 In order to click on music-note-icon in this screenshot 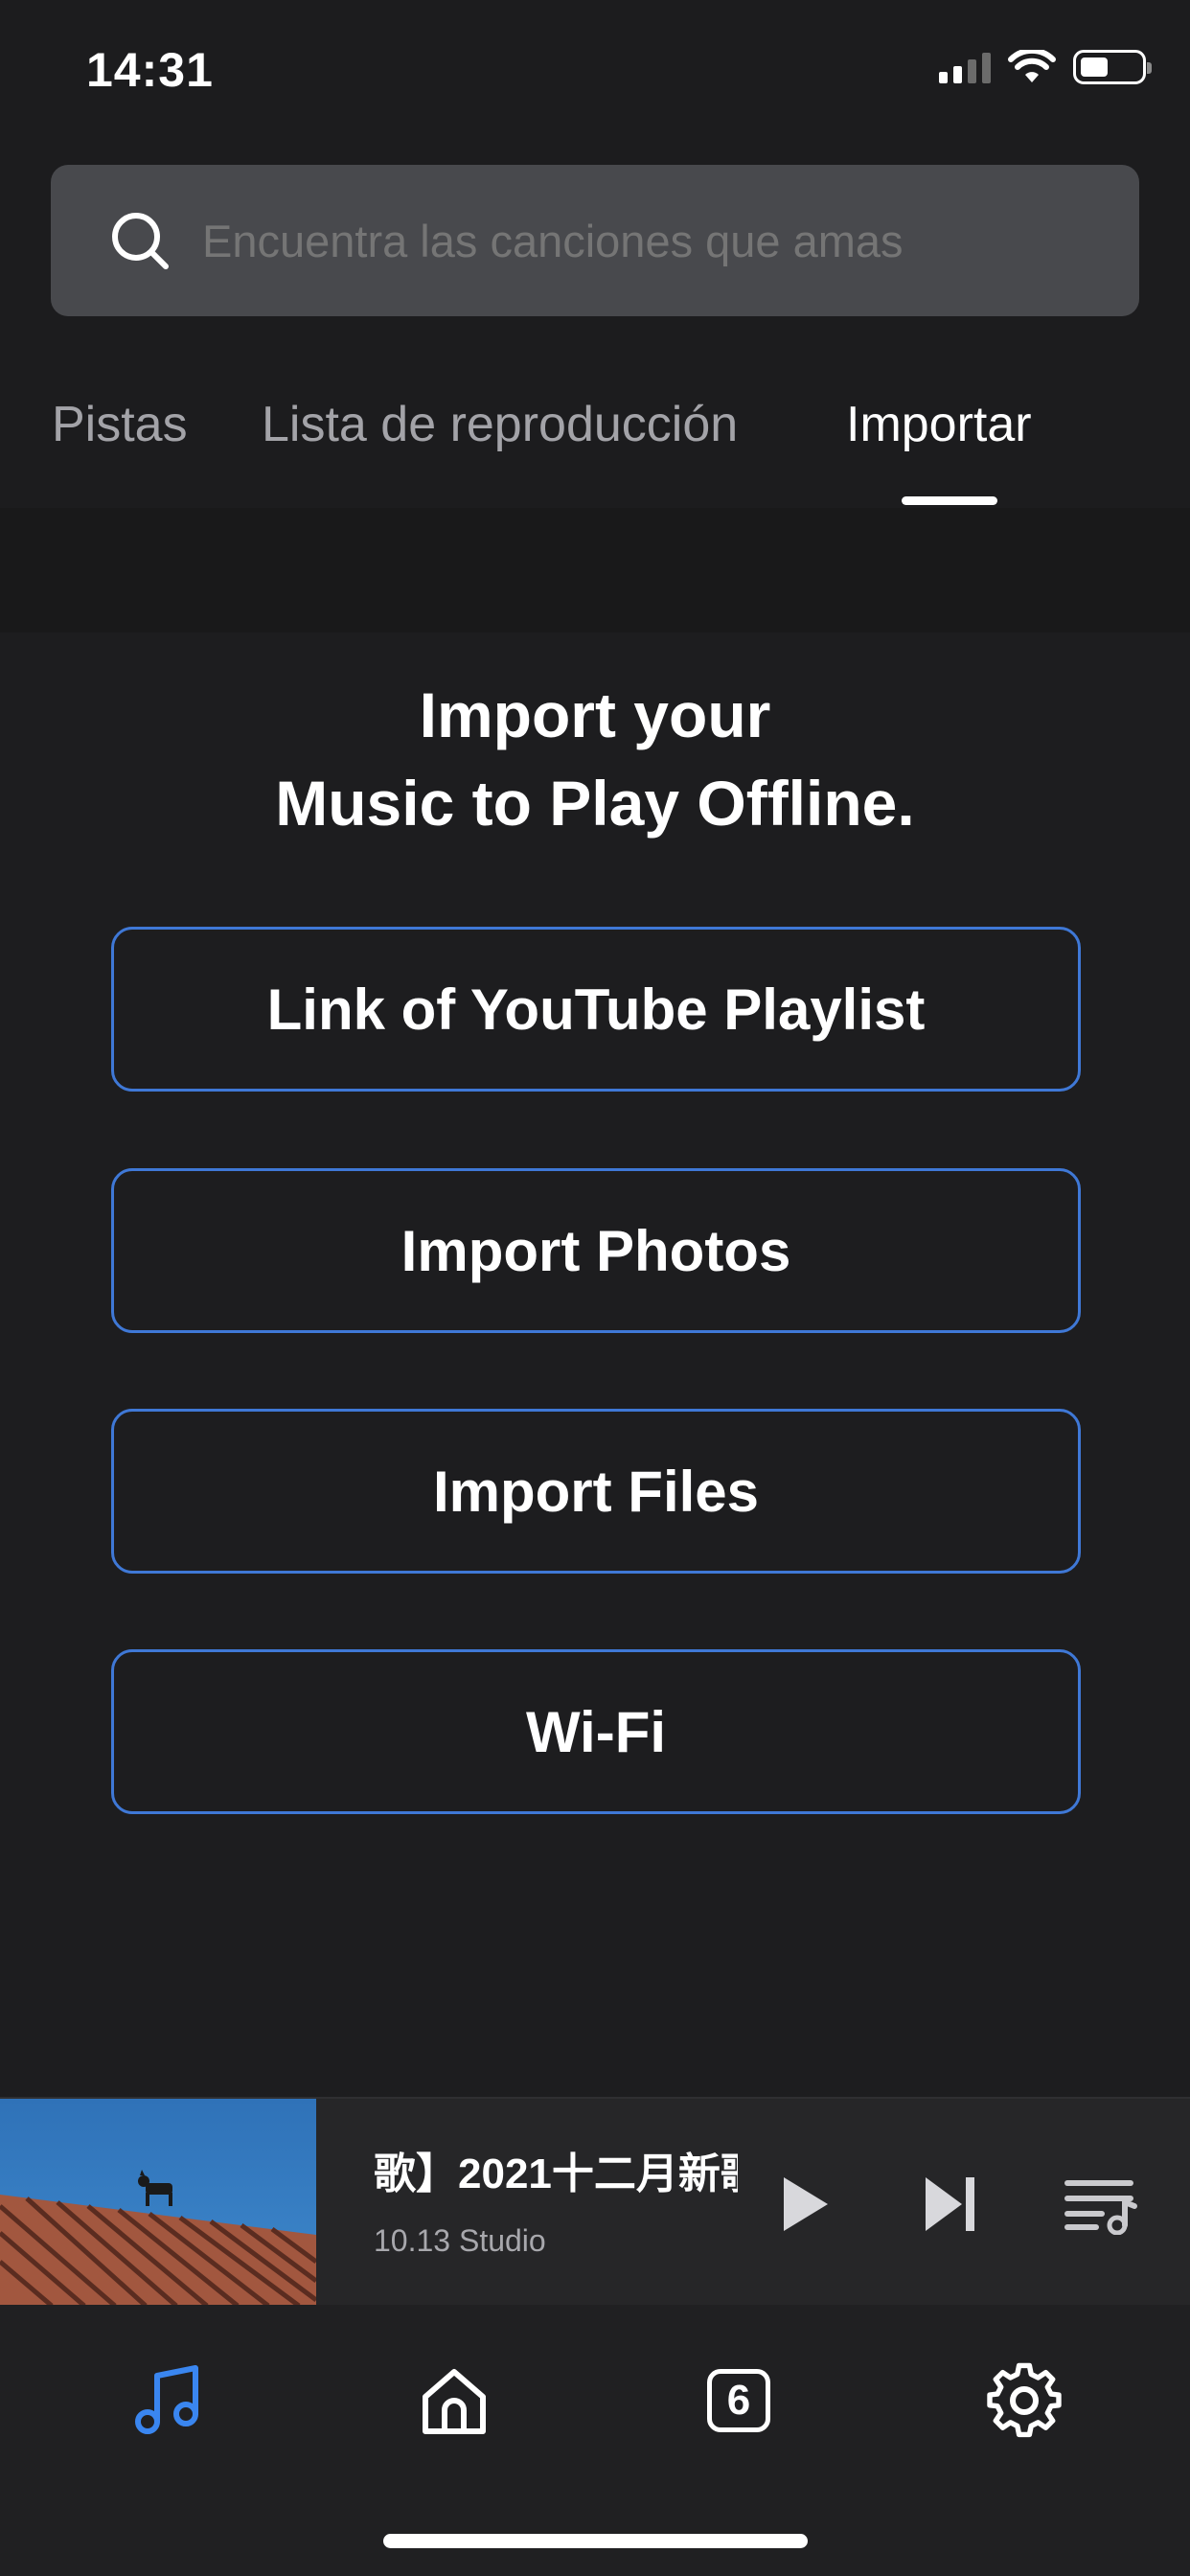, I will do `click(167, 2399)`.